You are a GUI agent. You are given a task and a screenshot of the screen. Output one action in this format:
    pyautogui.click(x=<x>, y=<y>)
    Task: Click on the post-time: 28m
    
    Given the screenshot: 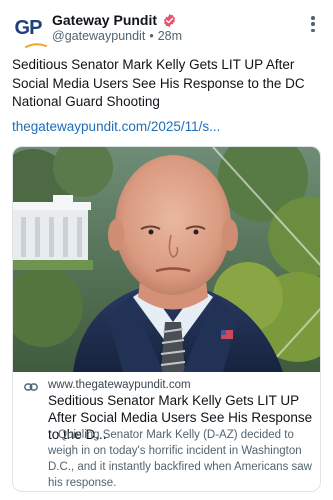 What is the action you would take?
    pyautogui.click(x=170, y=36)
    